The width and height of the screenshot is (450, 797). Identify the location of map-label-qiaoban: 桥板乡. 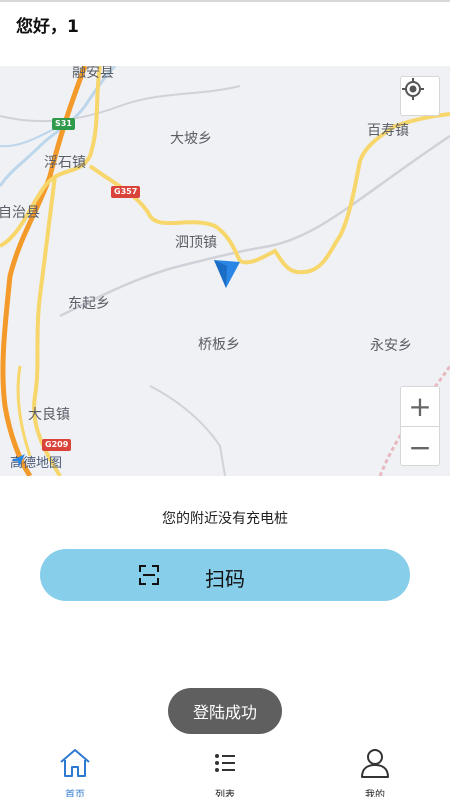
(219, 345).